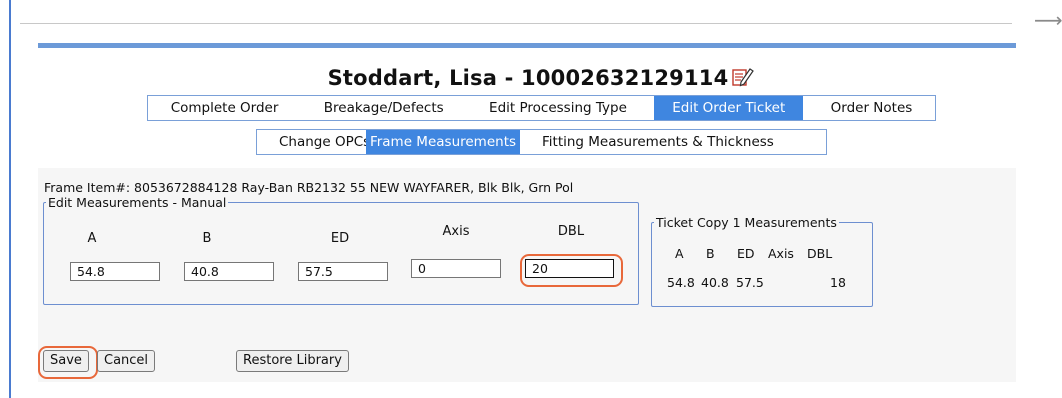 The height and width of the screenshot is (398, 1062). Describe the element at coordinates (528, 78) in the screenshot. I see `page-title-text: Stoddart, Lisa - 10002632129114` at that location.